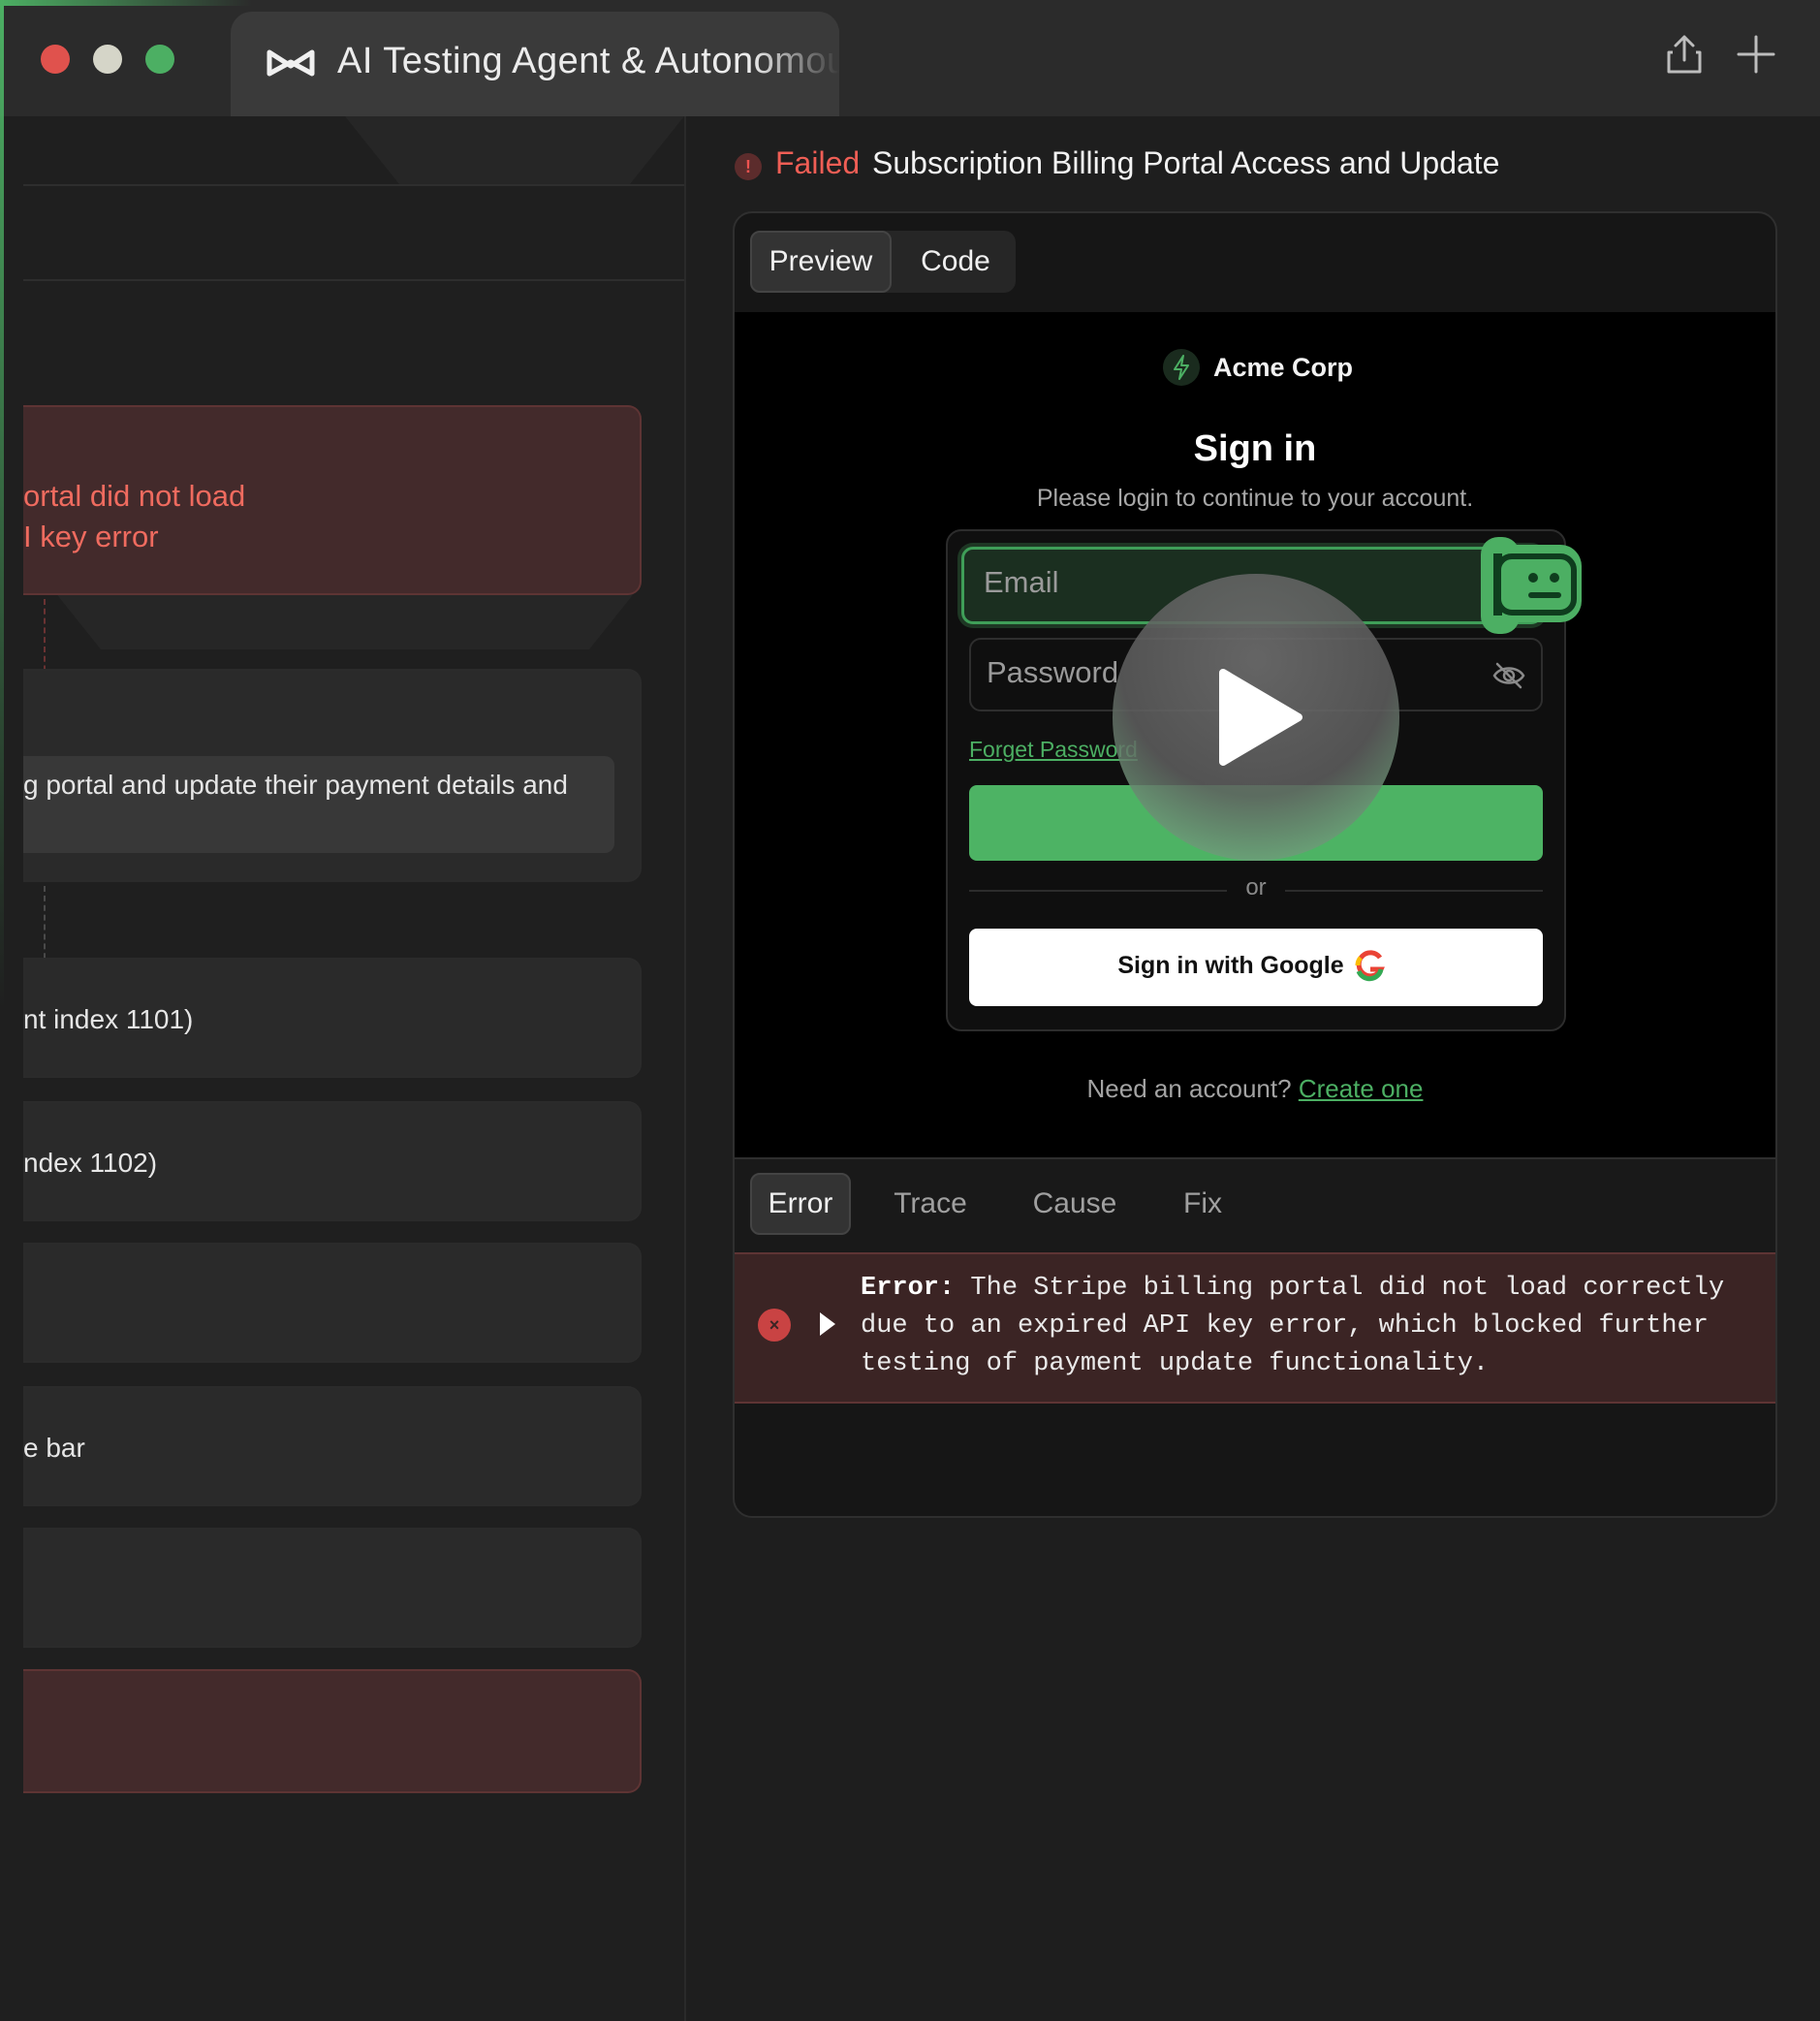 This screenshot has height=2021, width=1820. What do you see at coordinates (54, 1448) in the screenshot?
I see `step-text: e bar` at bounding box center [54, 1448].